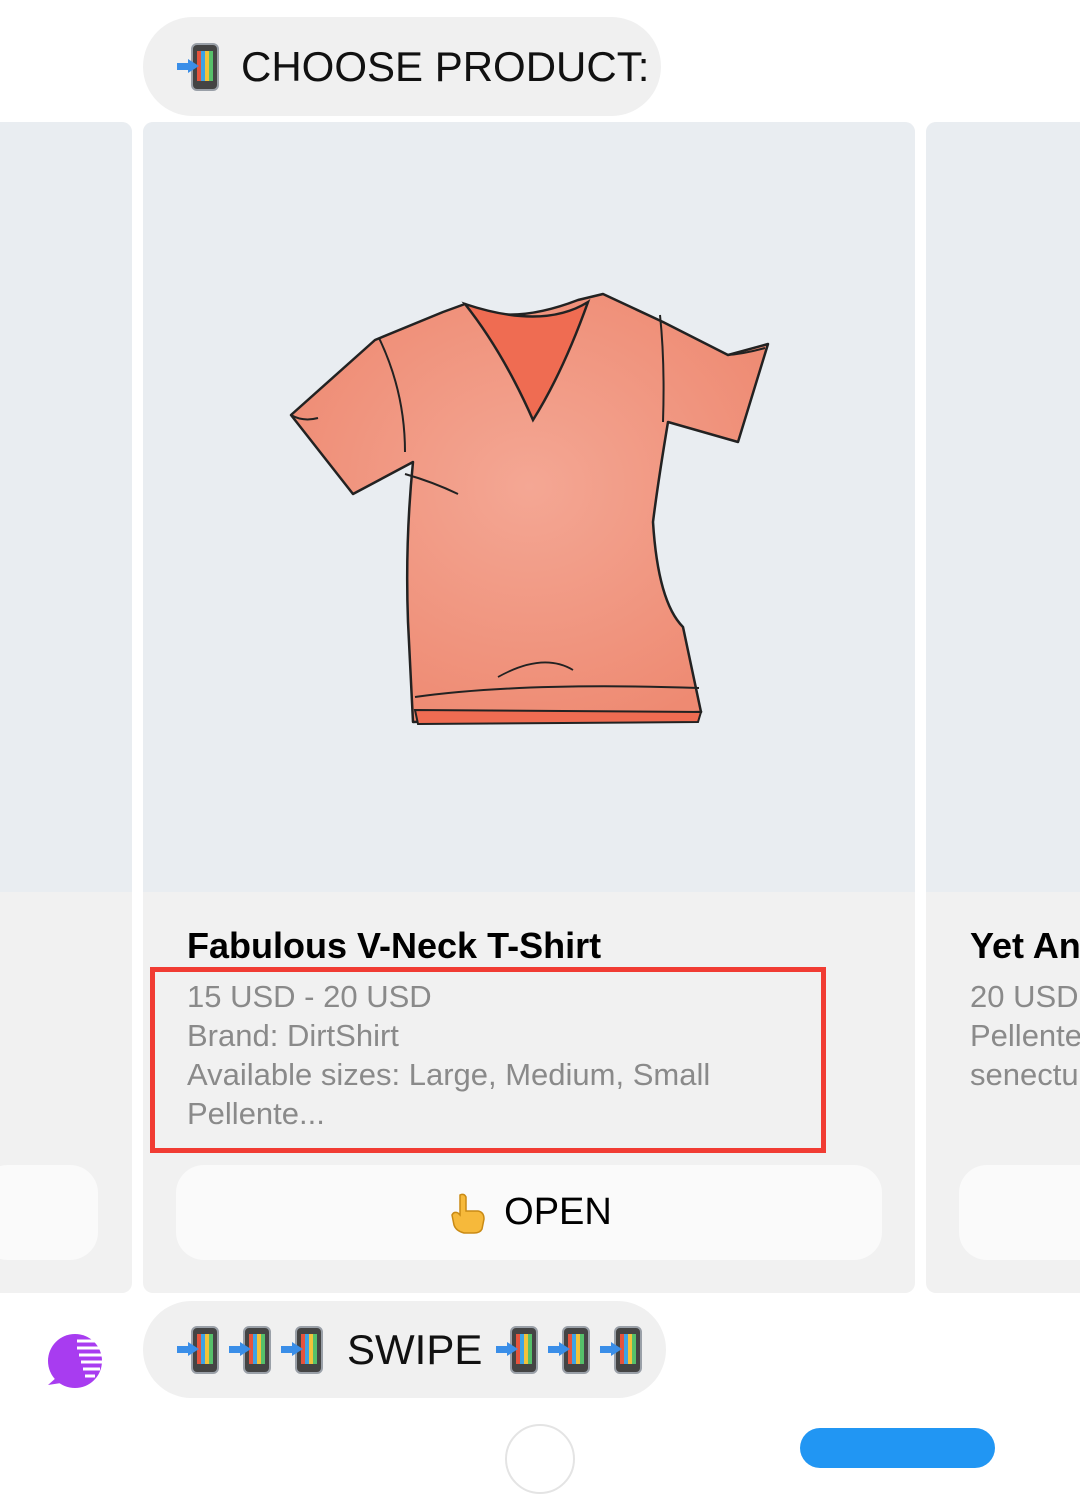  What do you see at coordinates (75, 1361) in the screenshot?
I see `chat-bot-avatar-icon` at bounding box center [75, 1361].